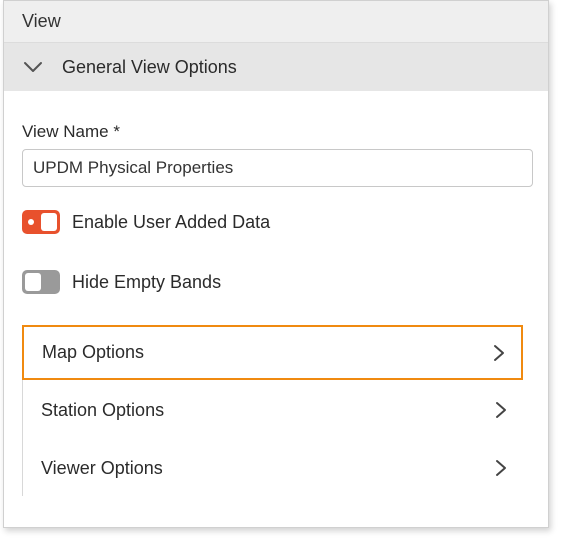  I want to click on map-options-item: Map Options, so click(272, 352).